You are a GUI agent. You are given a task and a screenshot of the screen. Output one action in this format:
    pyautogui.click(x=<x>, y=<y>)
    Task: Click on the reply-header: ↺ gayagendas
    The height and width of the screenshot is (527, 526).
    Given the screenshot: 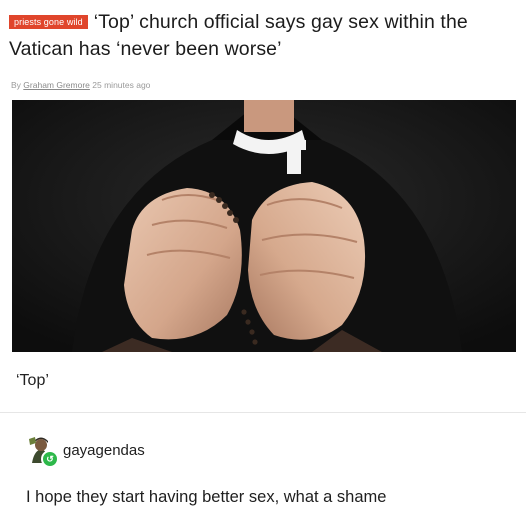 What is the action you would take?
    pyautogui.click(x=85, y=450)
    